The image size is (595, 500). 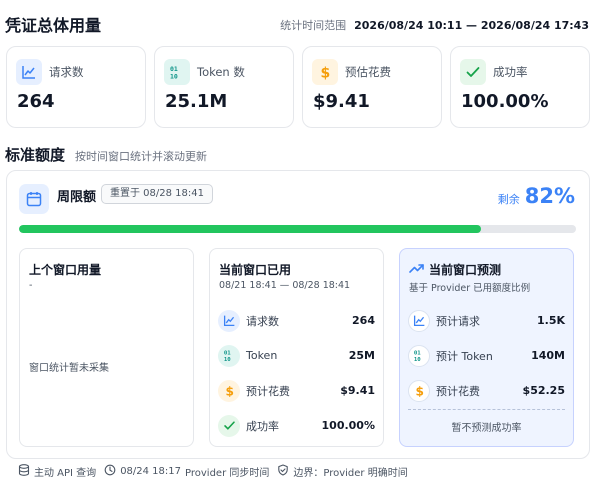 What do you see at coordinates (262, 321) in the screenshot?
I see `metric-label: 请求数` at bounding box center [262, 321].